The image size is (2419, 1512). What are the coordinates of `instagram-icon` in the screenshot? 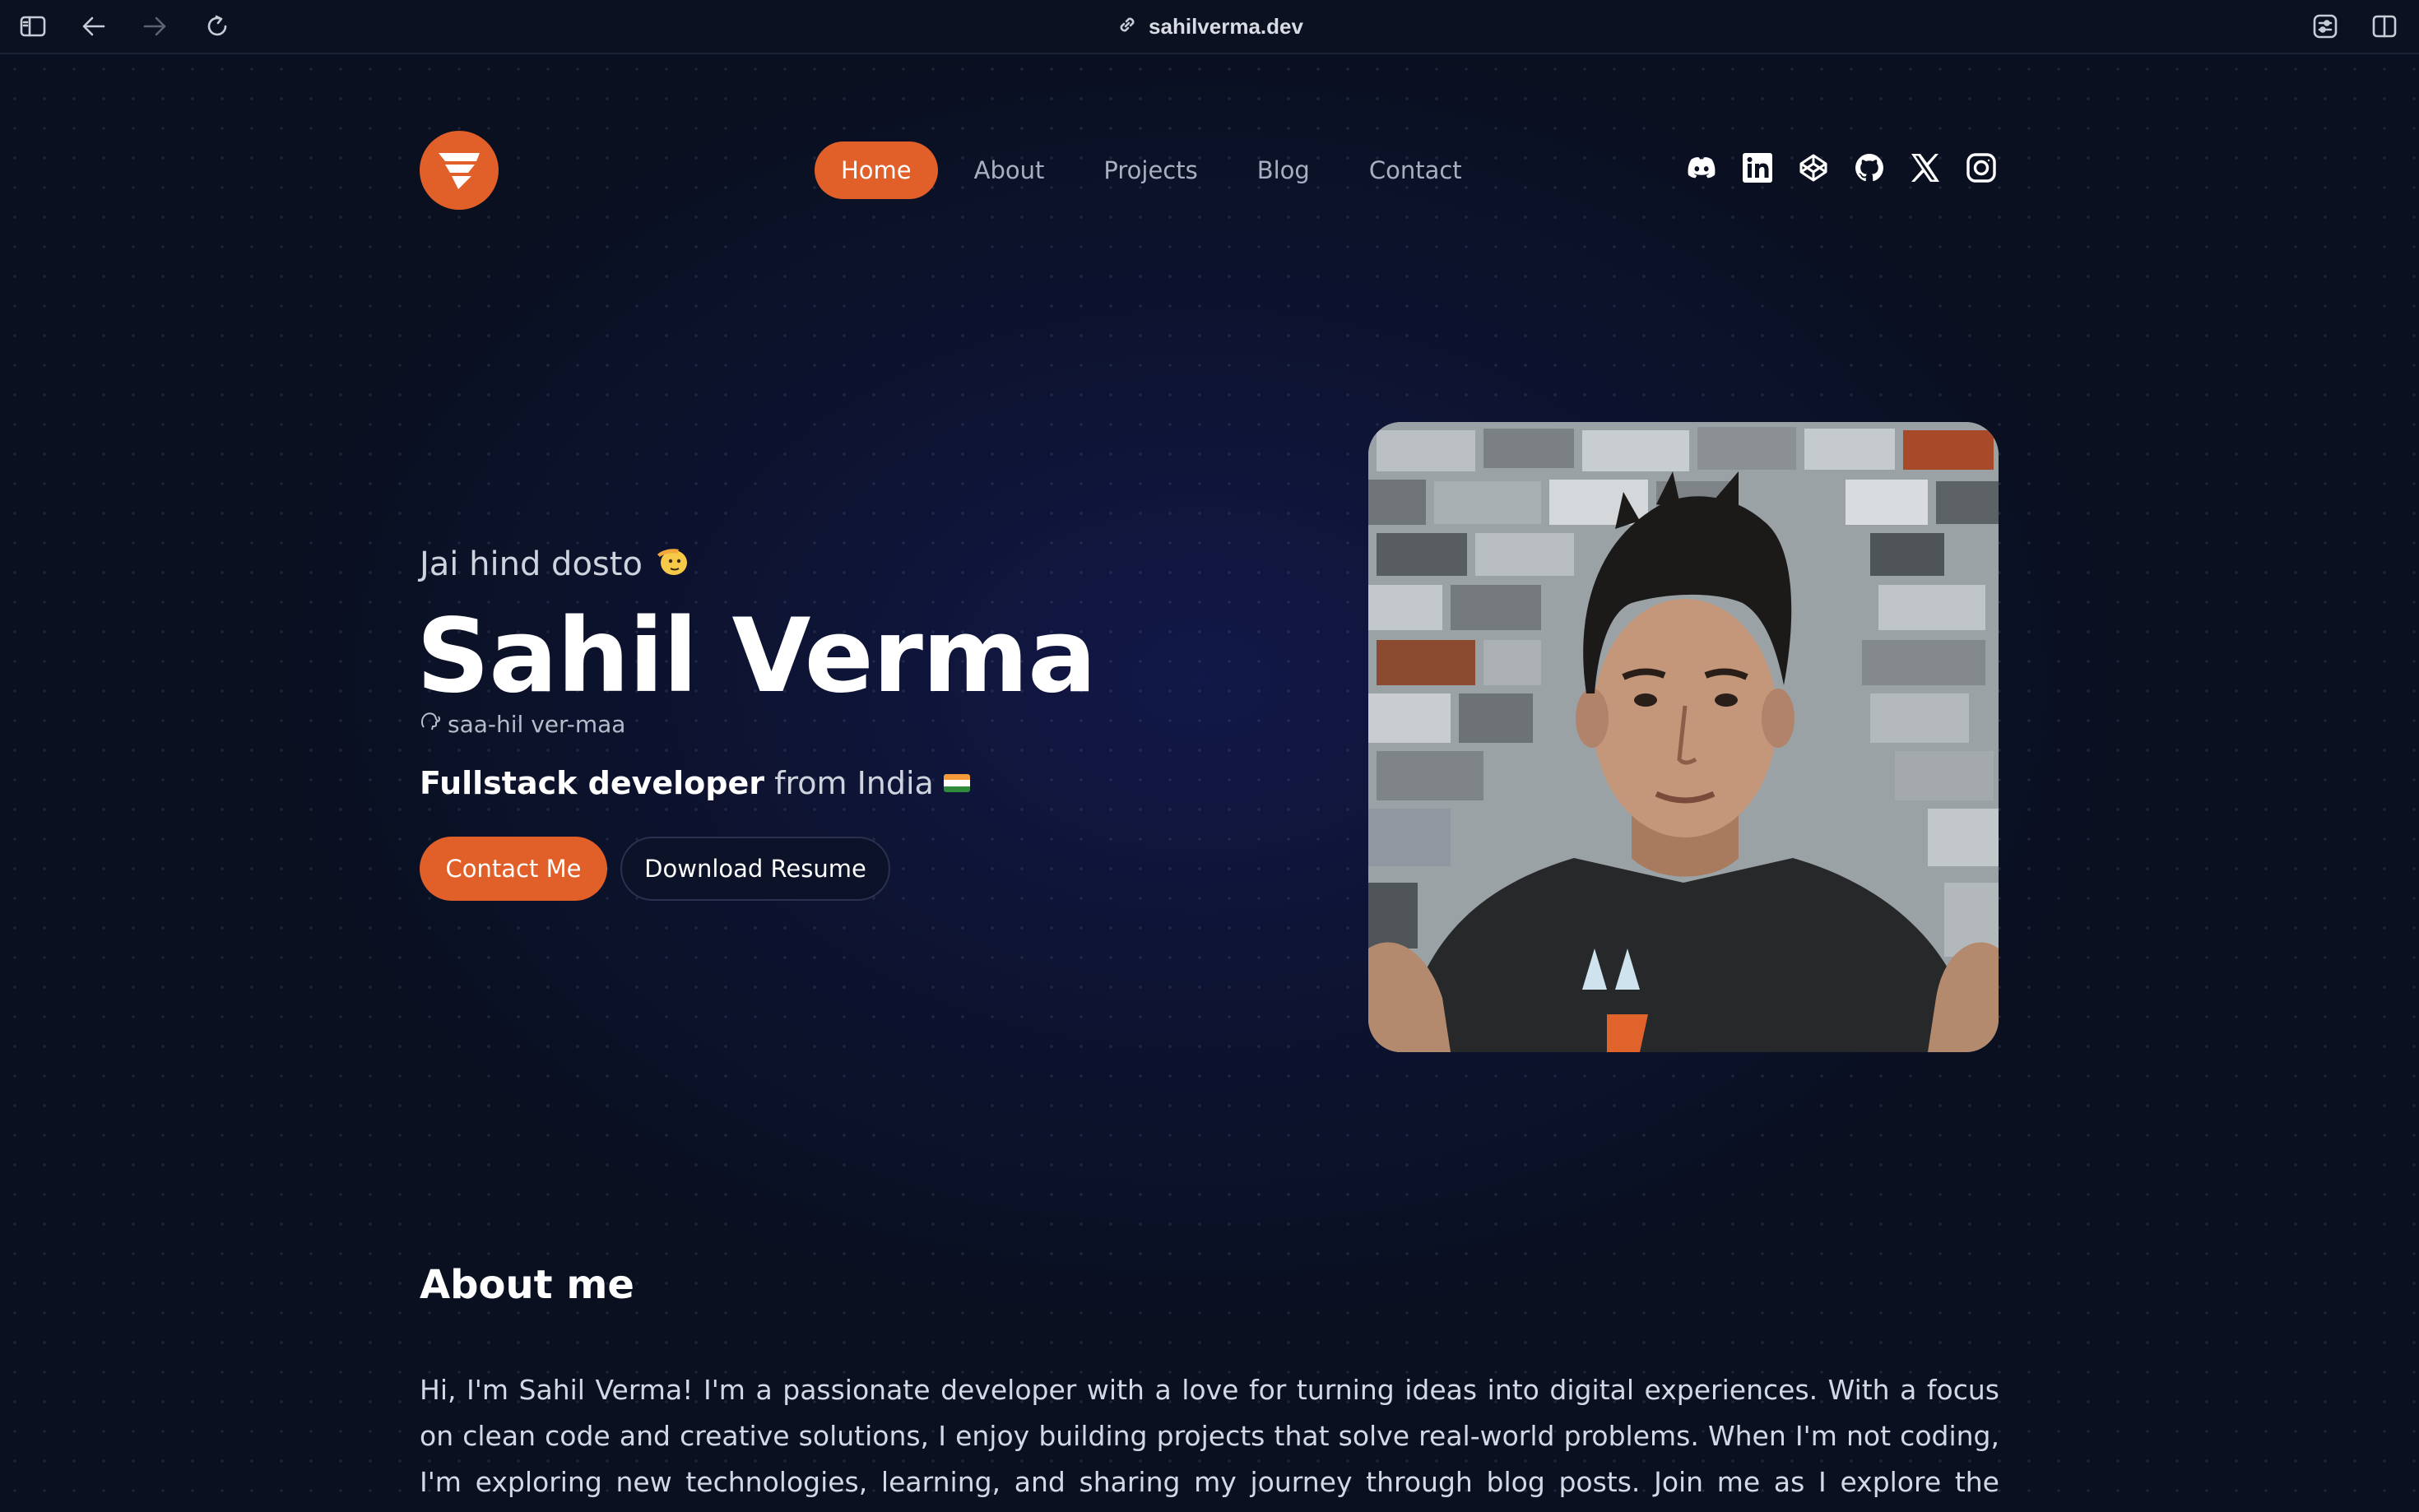 It's located at (1981, 168).